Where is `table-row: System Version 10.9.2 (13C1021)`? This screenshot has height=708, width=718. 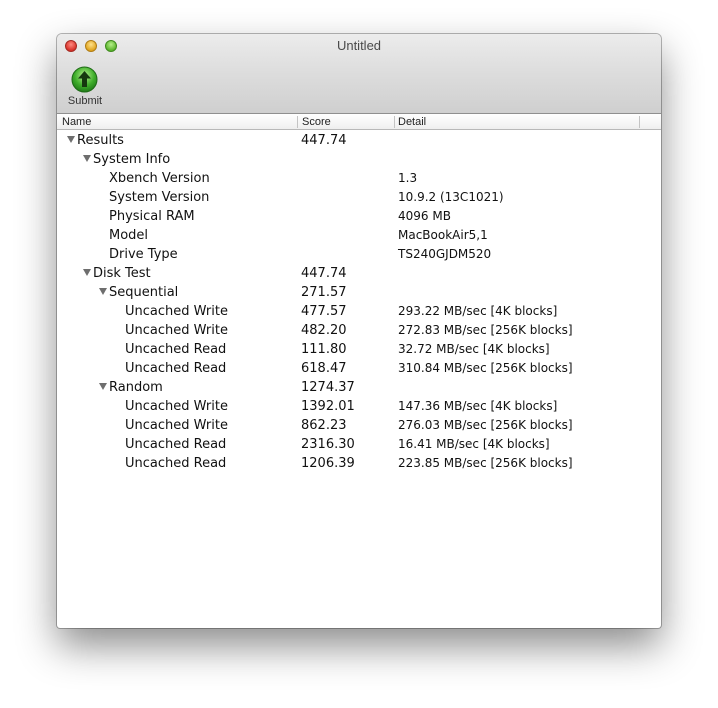
table-row: System Version 10.9.2 (13C1021) is located at coordinates (359, 197).